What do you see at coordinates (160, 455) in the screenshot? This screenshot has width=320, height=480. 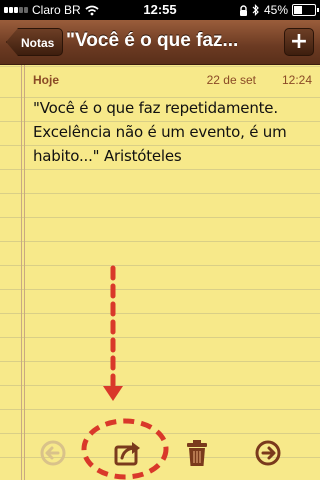 I see `bottom-toolbar` at bounding box center [160, 455].